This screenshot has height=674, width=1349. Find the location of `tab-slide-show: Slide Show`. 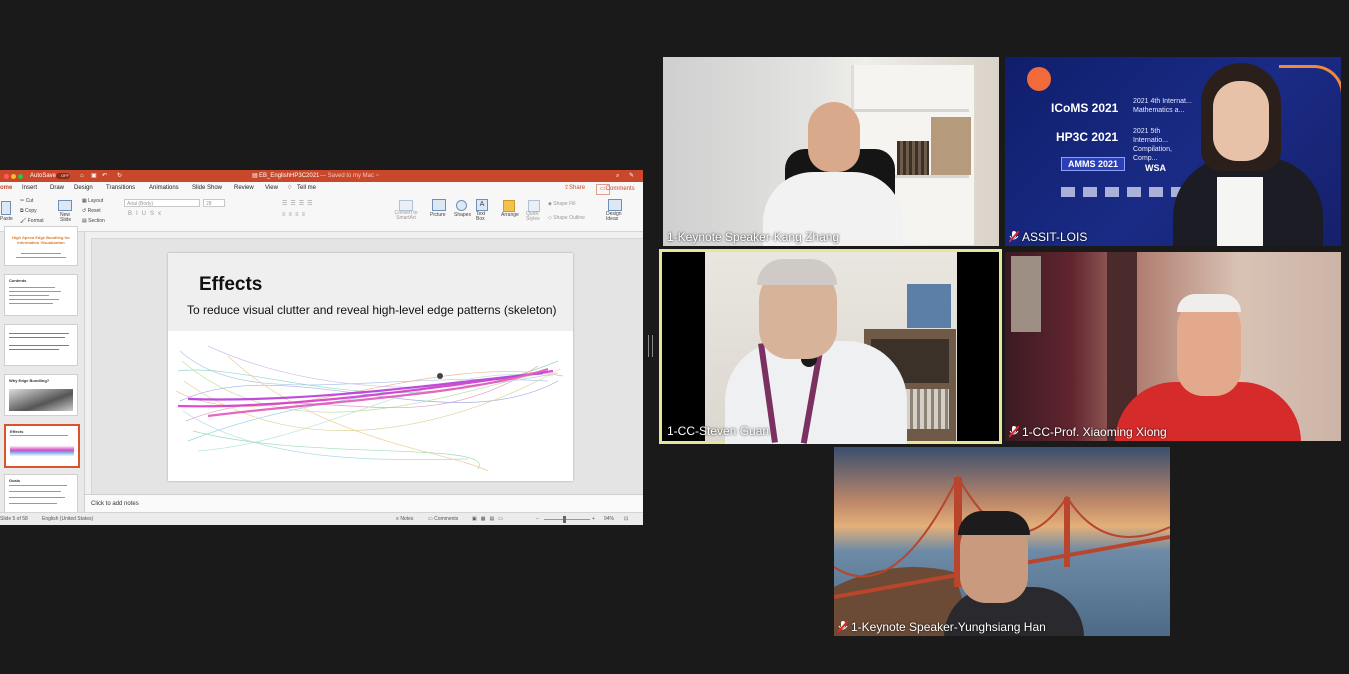

tab-slide-show: Slide Show is located at coordinates (207, 188).